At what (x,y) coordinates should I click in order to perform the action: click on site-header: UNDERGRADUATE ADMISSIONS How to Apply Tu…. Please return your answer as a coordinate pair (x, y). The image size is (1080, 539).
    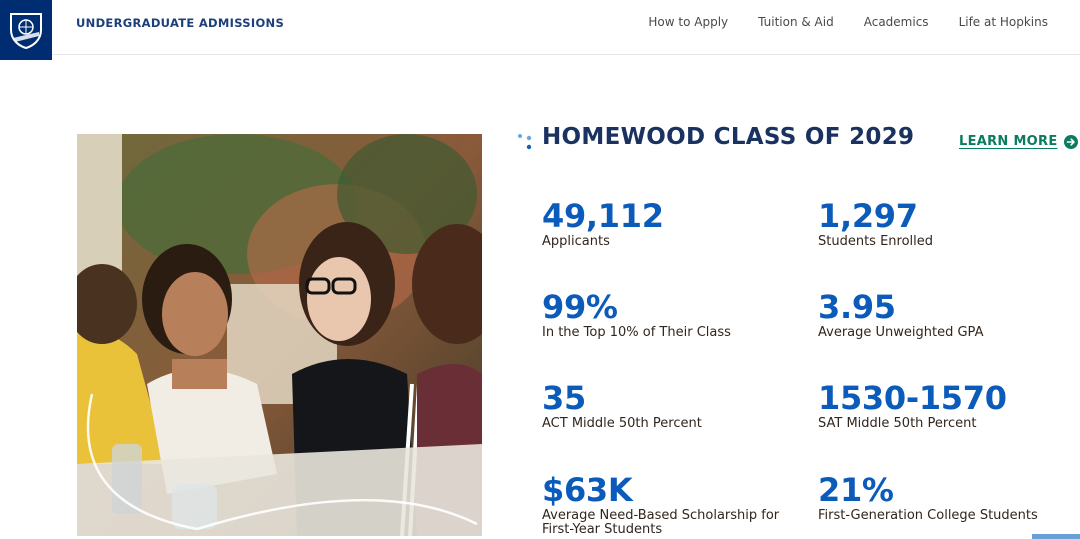
    Looking at the image, I should click on (540, 30).